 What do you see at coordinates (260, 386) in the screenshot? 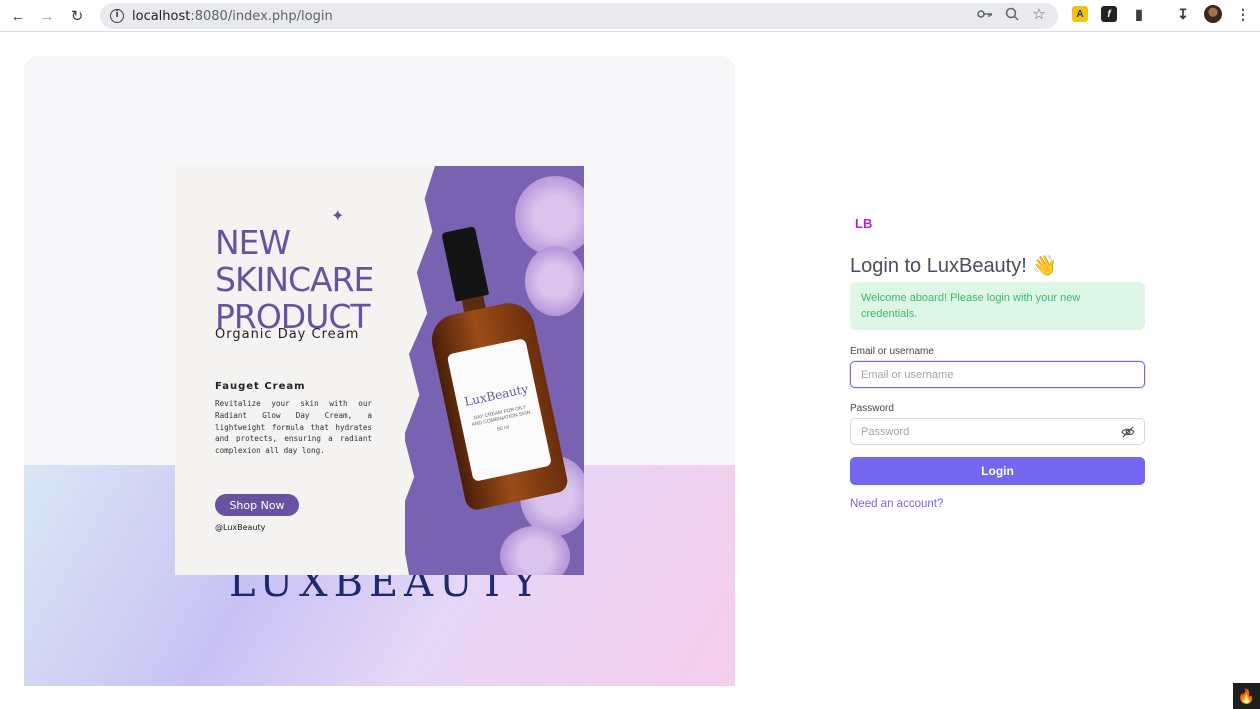
I see `poster-product-name: Fauget Cream` at bounding box center [260, 386].